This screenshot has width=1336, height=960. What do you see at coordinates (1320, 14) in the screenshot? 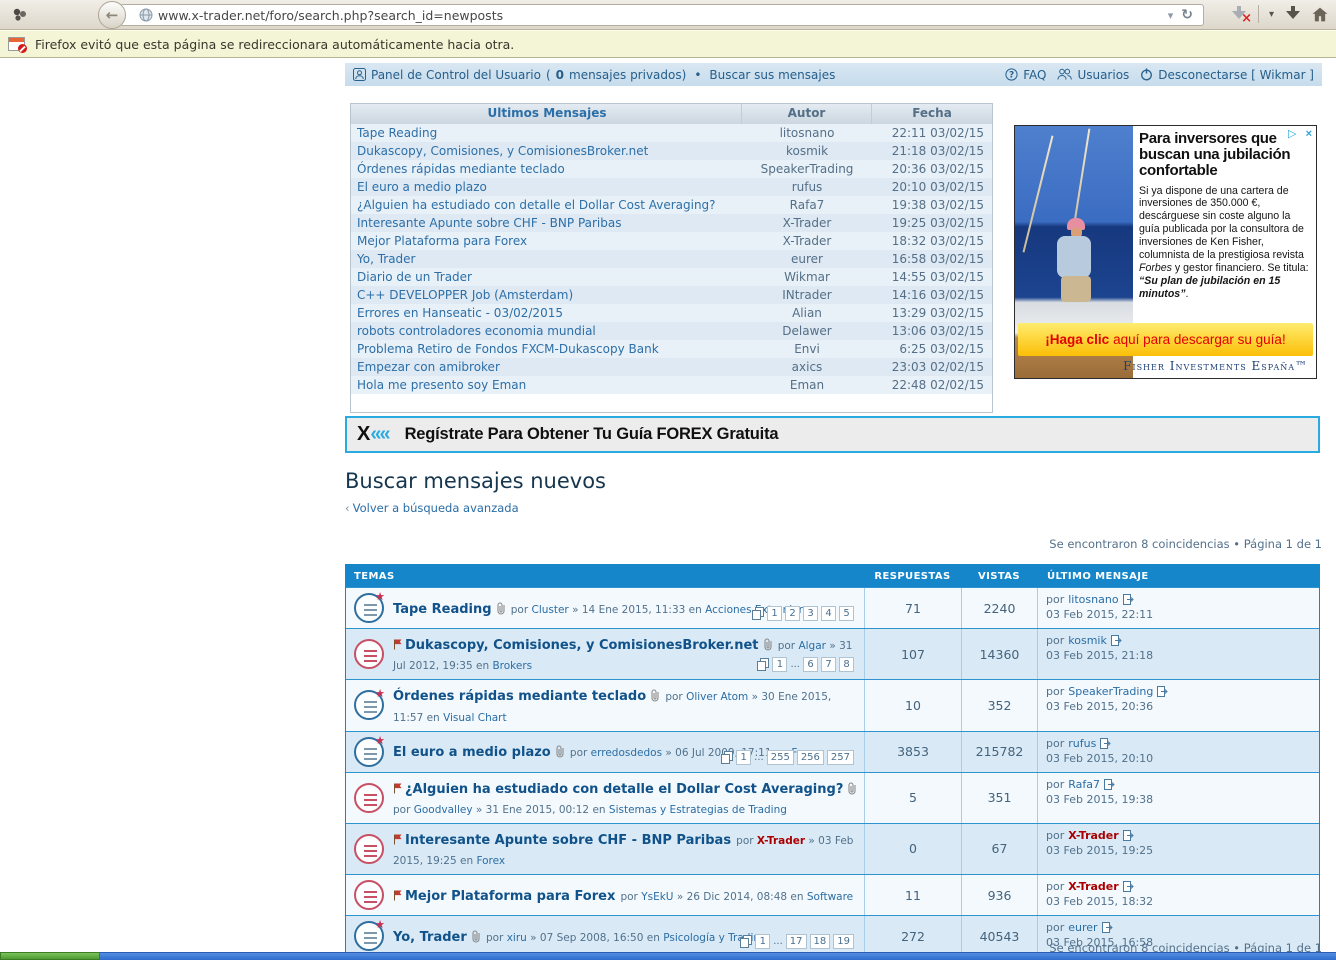
I see `home-icon` at bounding box center [1320, 14].